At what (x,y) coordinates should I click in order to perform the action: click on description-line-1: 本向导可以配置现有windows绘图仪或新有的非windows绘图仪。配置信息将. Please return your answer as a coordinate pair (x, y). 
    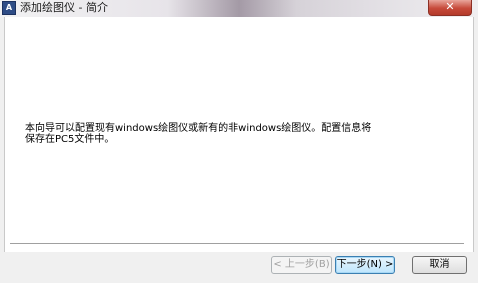
    Looking at the image, I should click on (198, 128).